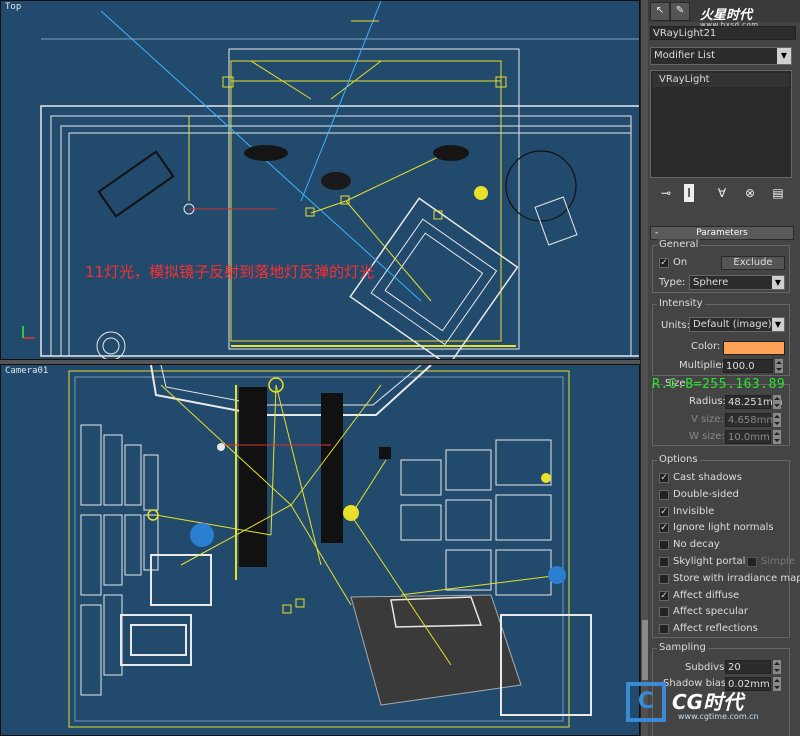  What do you see at coordinates (753, 263) in the screenshot?
I see `exclude-button: Exclude` at bounding box center [753, 263].